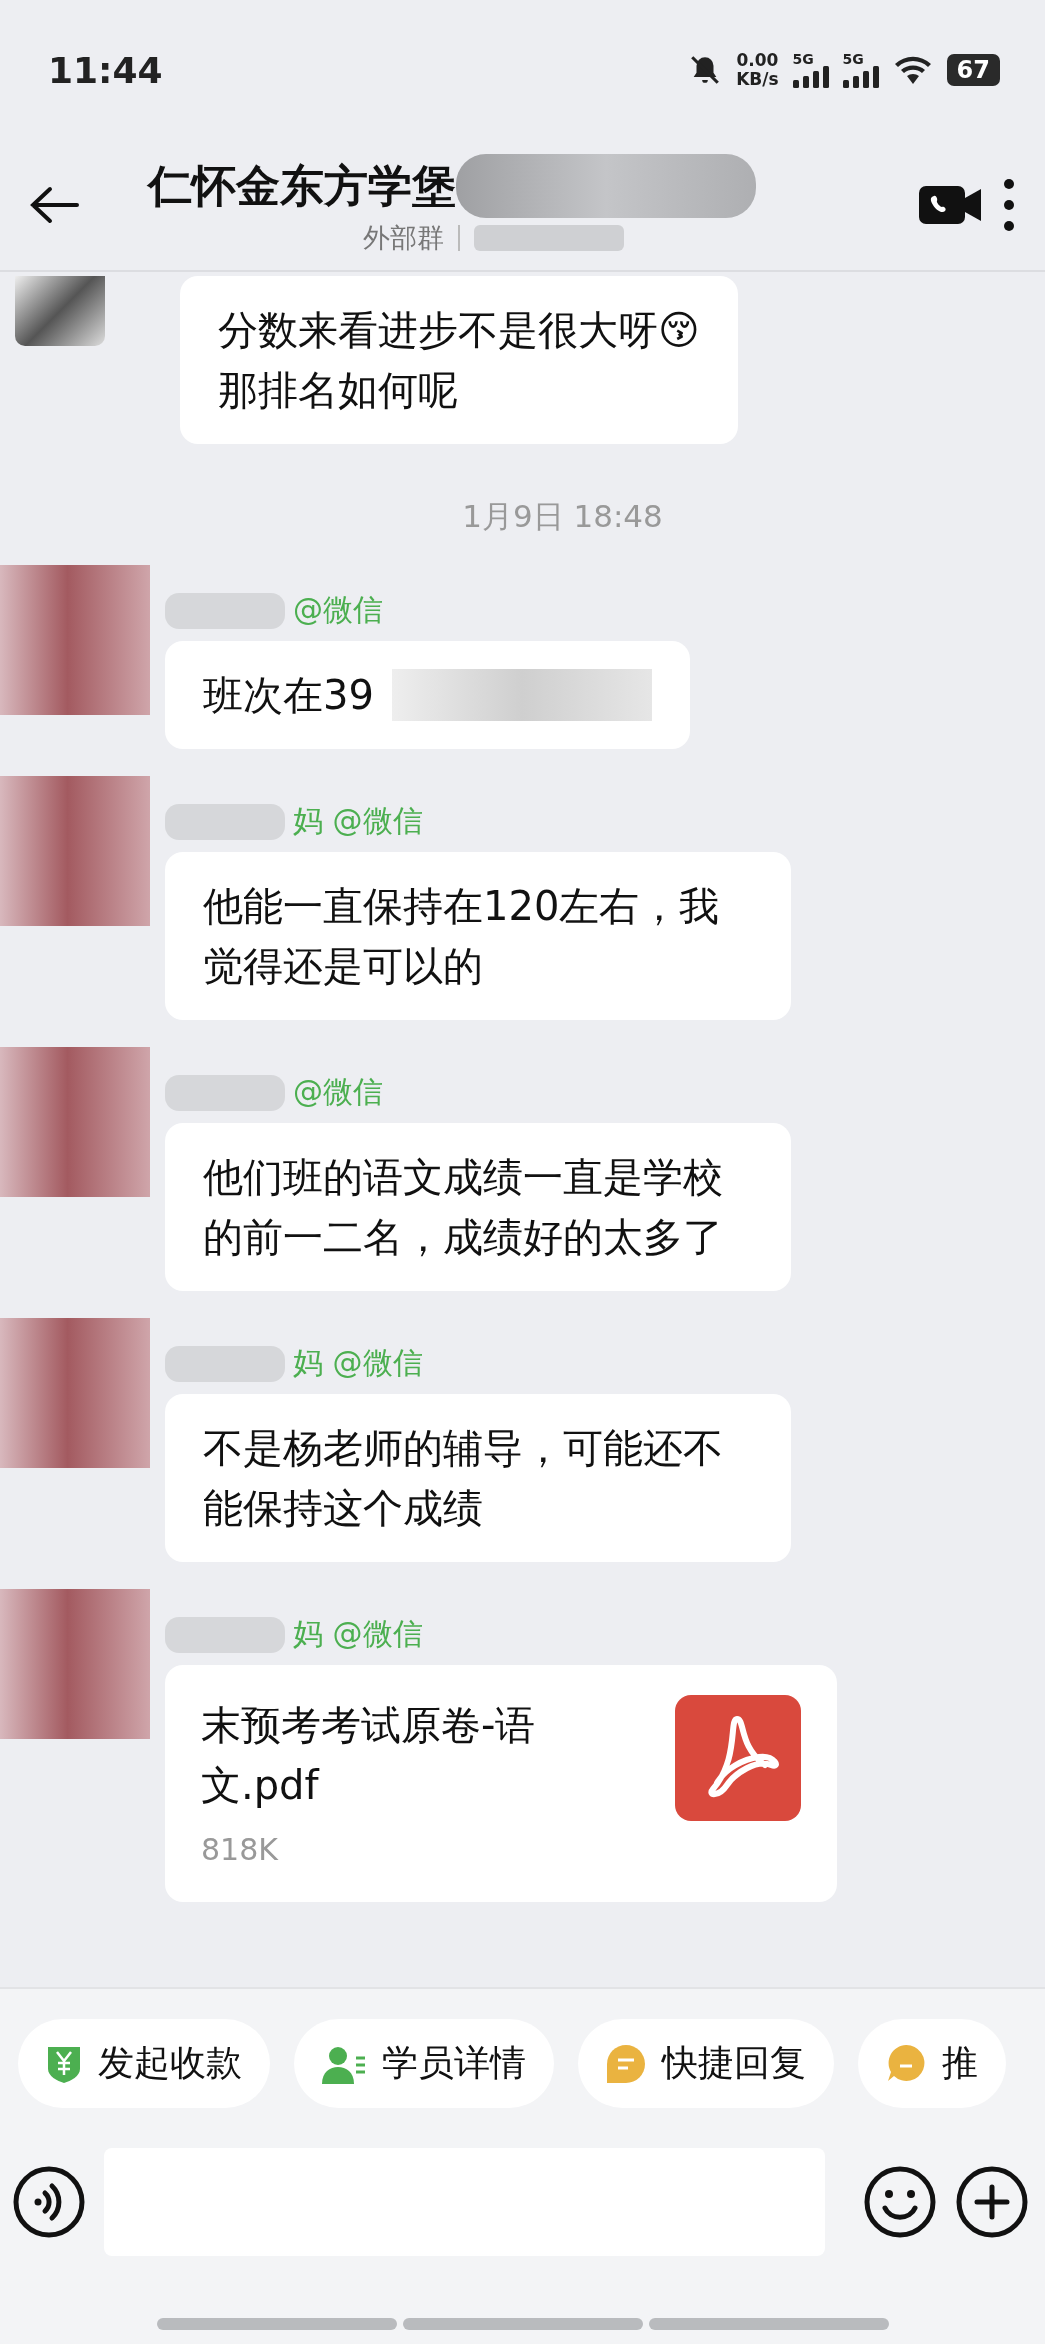 The image size is (1045, 2344). I want to click on message-bubble: 班次在39, so click(427, 695).